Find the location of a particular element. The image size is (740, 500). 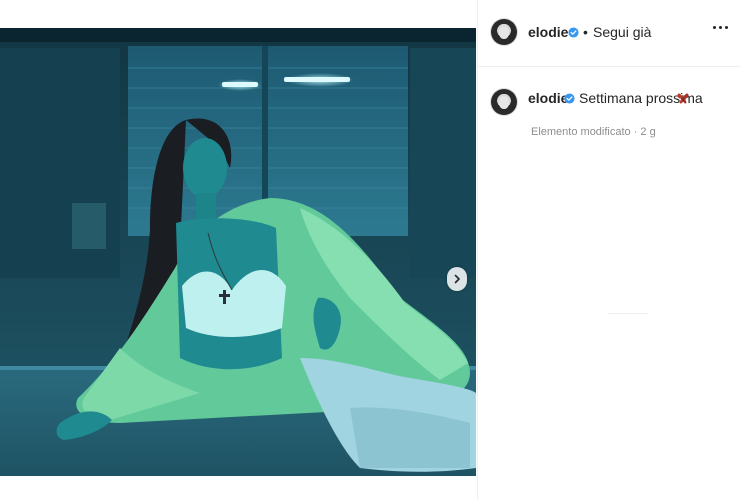

butterfly-emoji-icon is located at coordinates (683, 98).